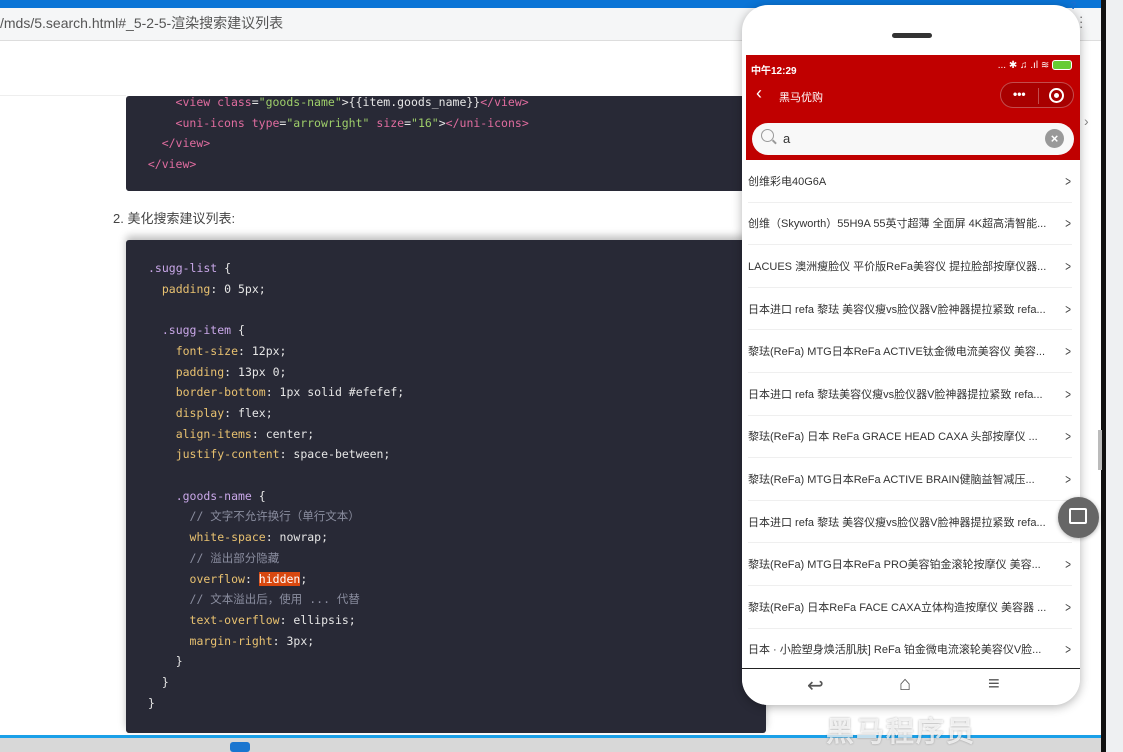  Describe the element at coordinates (1086, 121) in the screenshot. I see `chevron-right-icon: ›` at that location.